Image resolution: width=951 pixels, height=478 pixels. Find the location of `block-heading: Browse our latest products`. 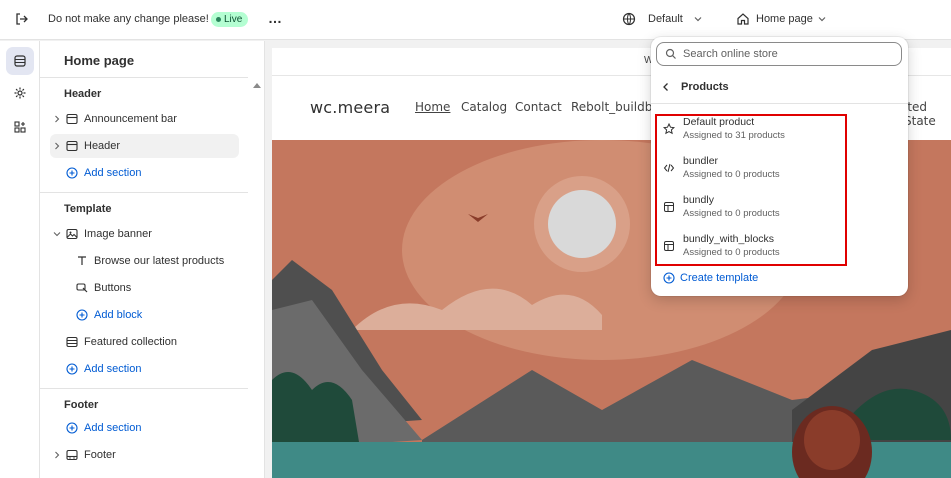

block-heading: Browse our latest products is located at coordinates (156, 261).